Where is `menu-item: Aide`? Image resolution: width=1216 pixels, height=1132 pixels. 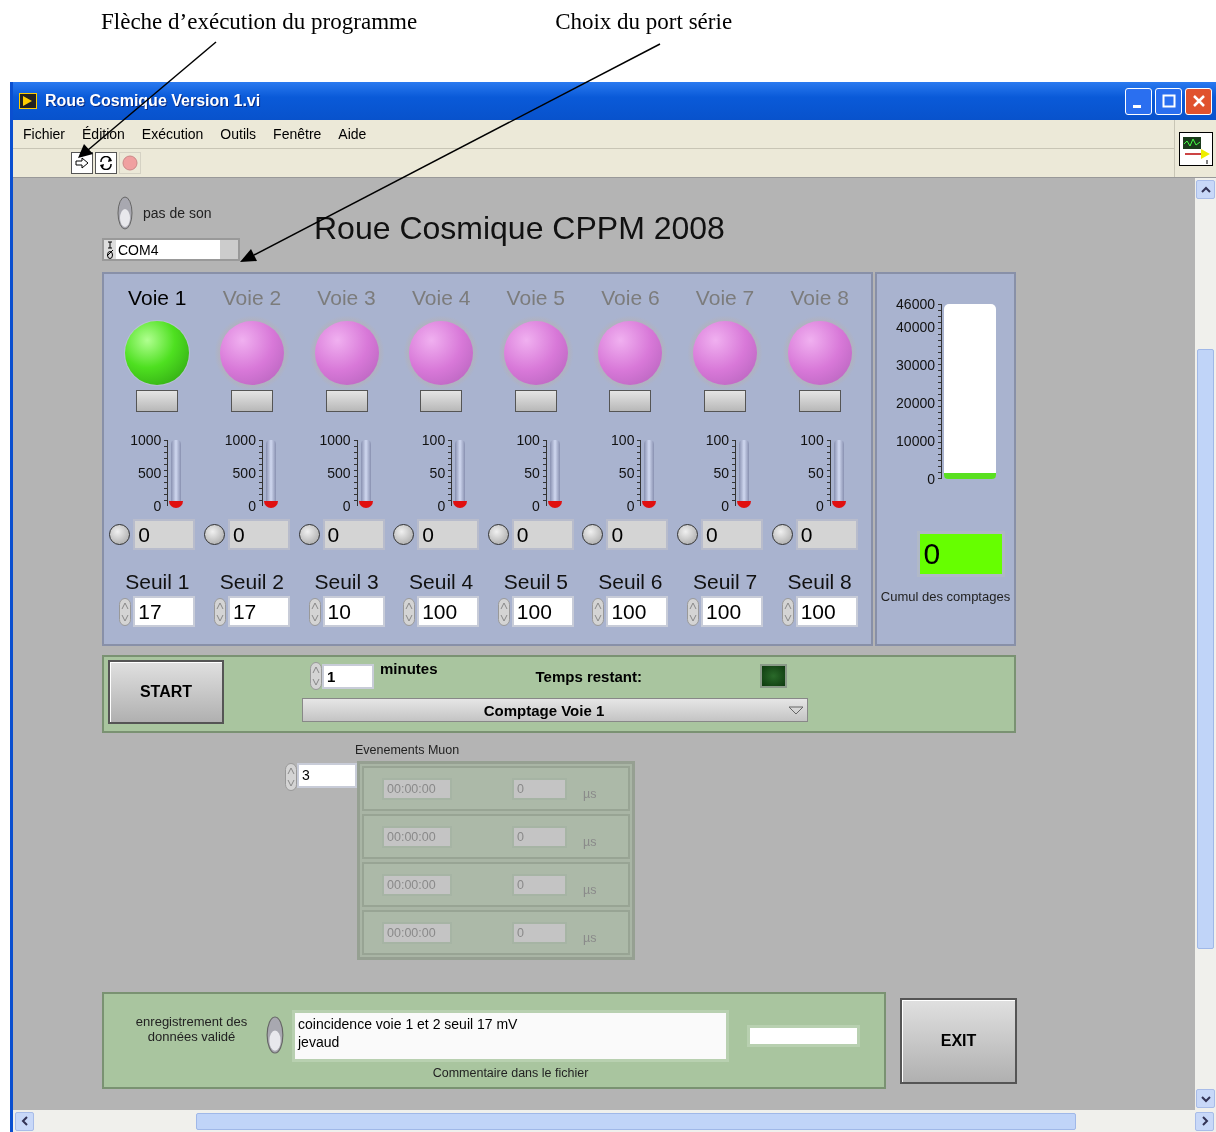 menu-item: Aide is located at coordinates (352, 134).